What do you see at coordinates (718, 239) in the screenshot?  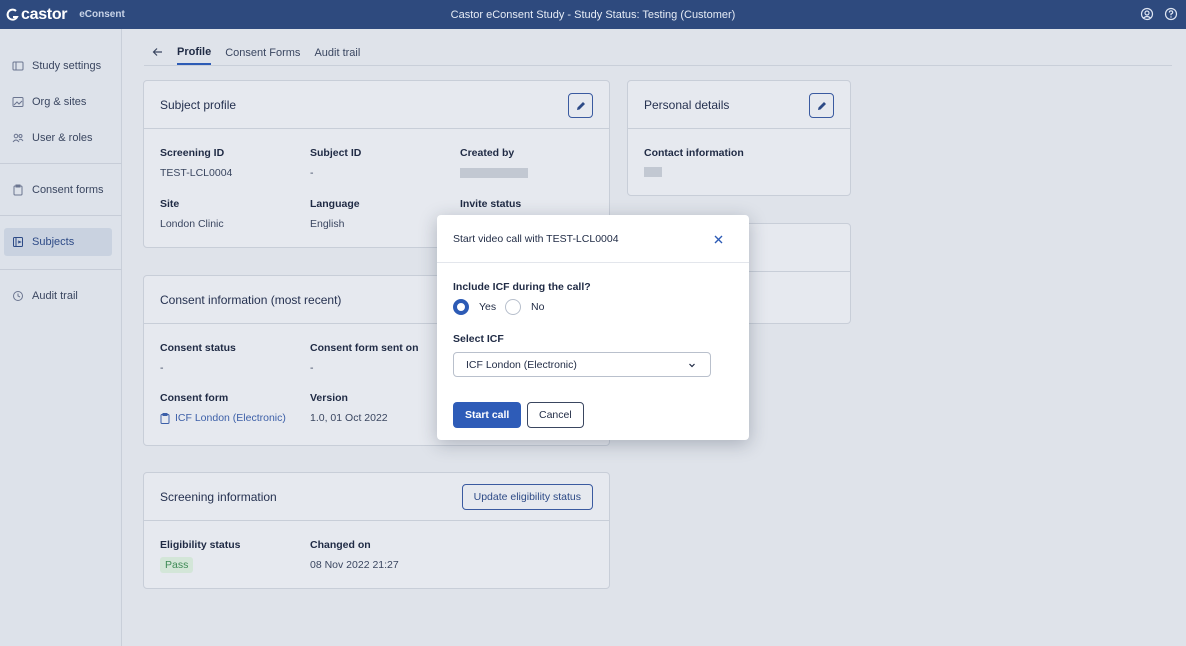 I see `close-icon` at bounding box center [718, 239].